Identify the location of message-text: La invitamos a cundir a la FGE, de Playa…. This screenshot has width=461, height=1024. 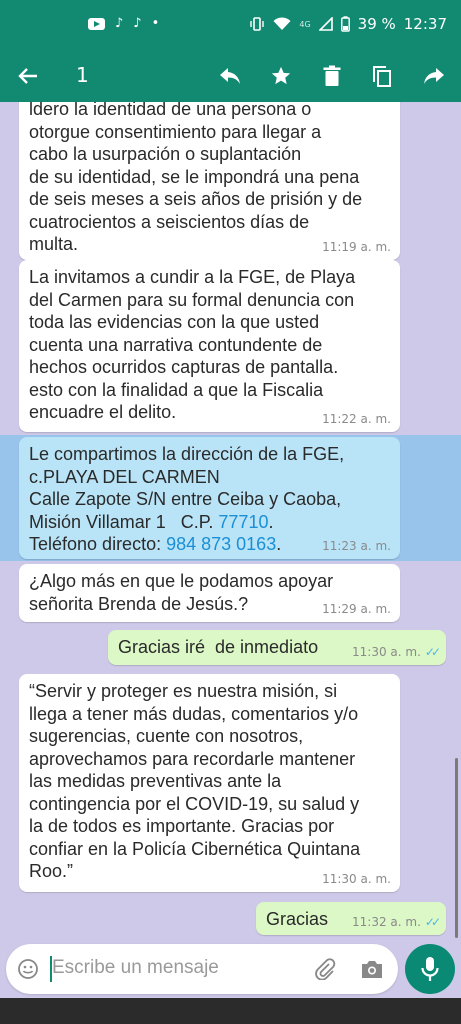
(192, 344).